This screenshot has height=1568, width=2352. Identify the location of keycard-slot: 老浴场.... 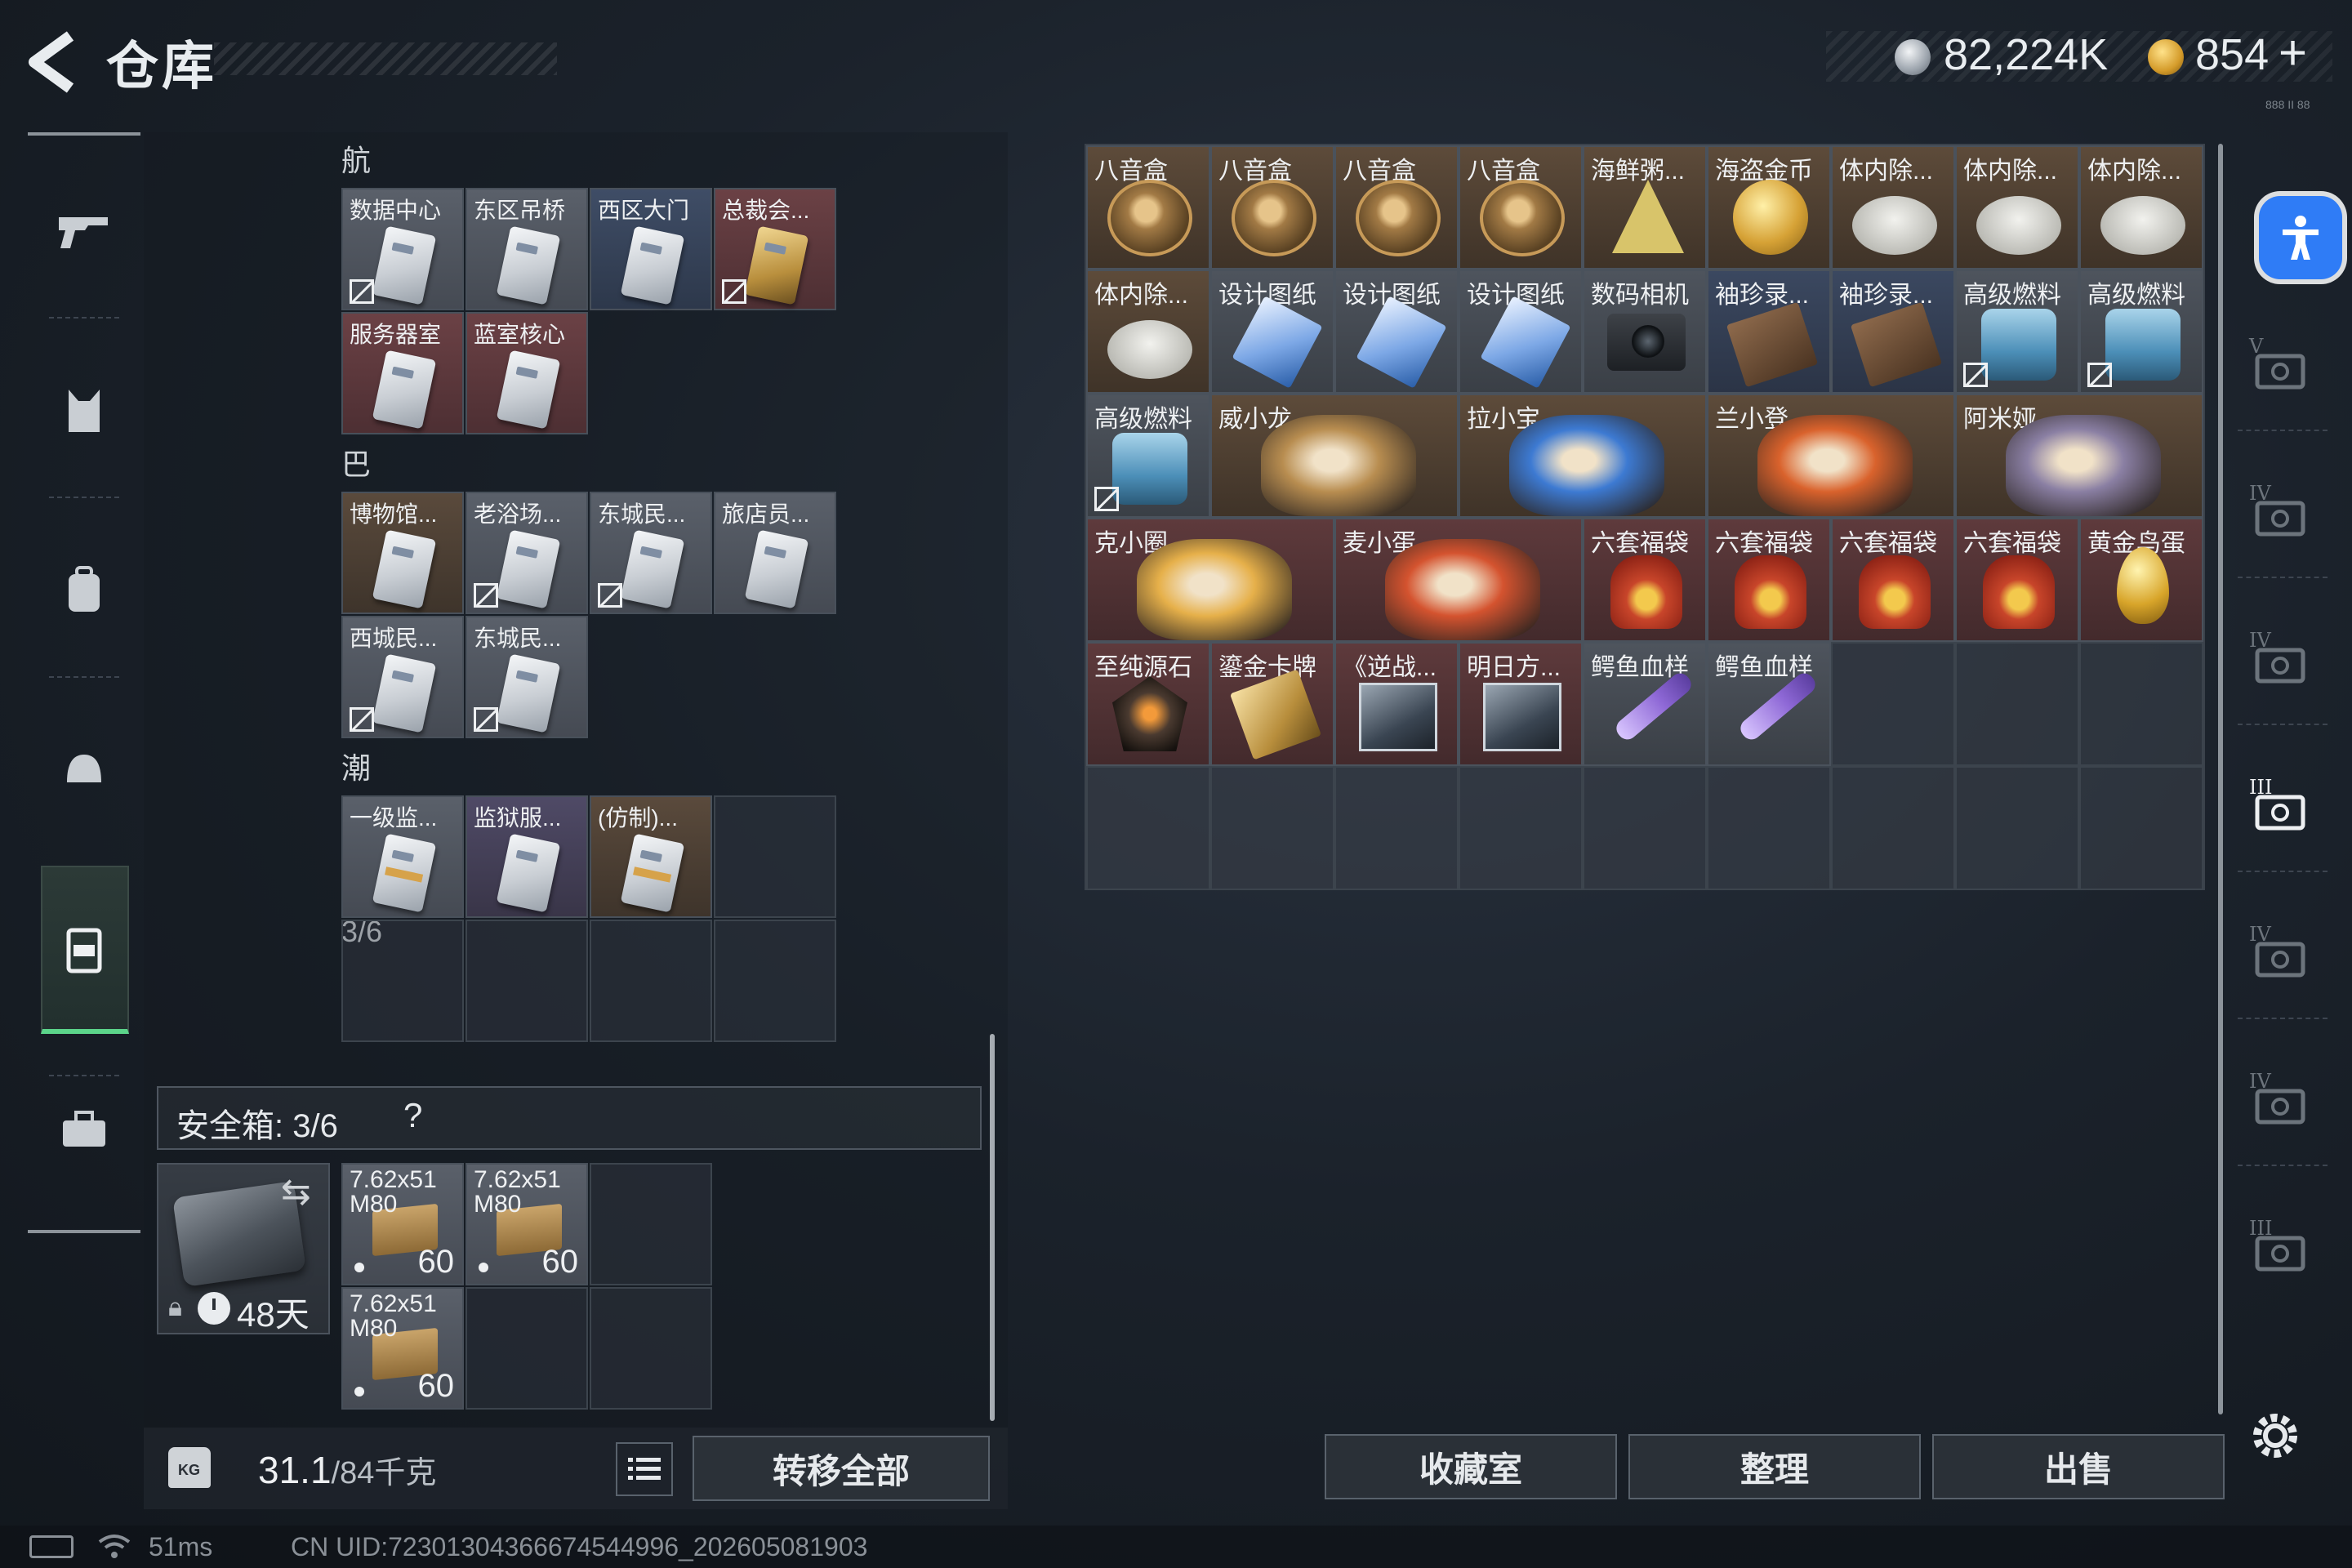
(527, 553).